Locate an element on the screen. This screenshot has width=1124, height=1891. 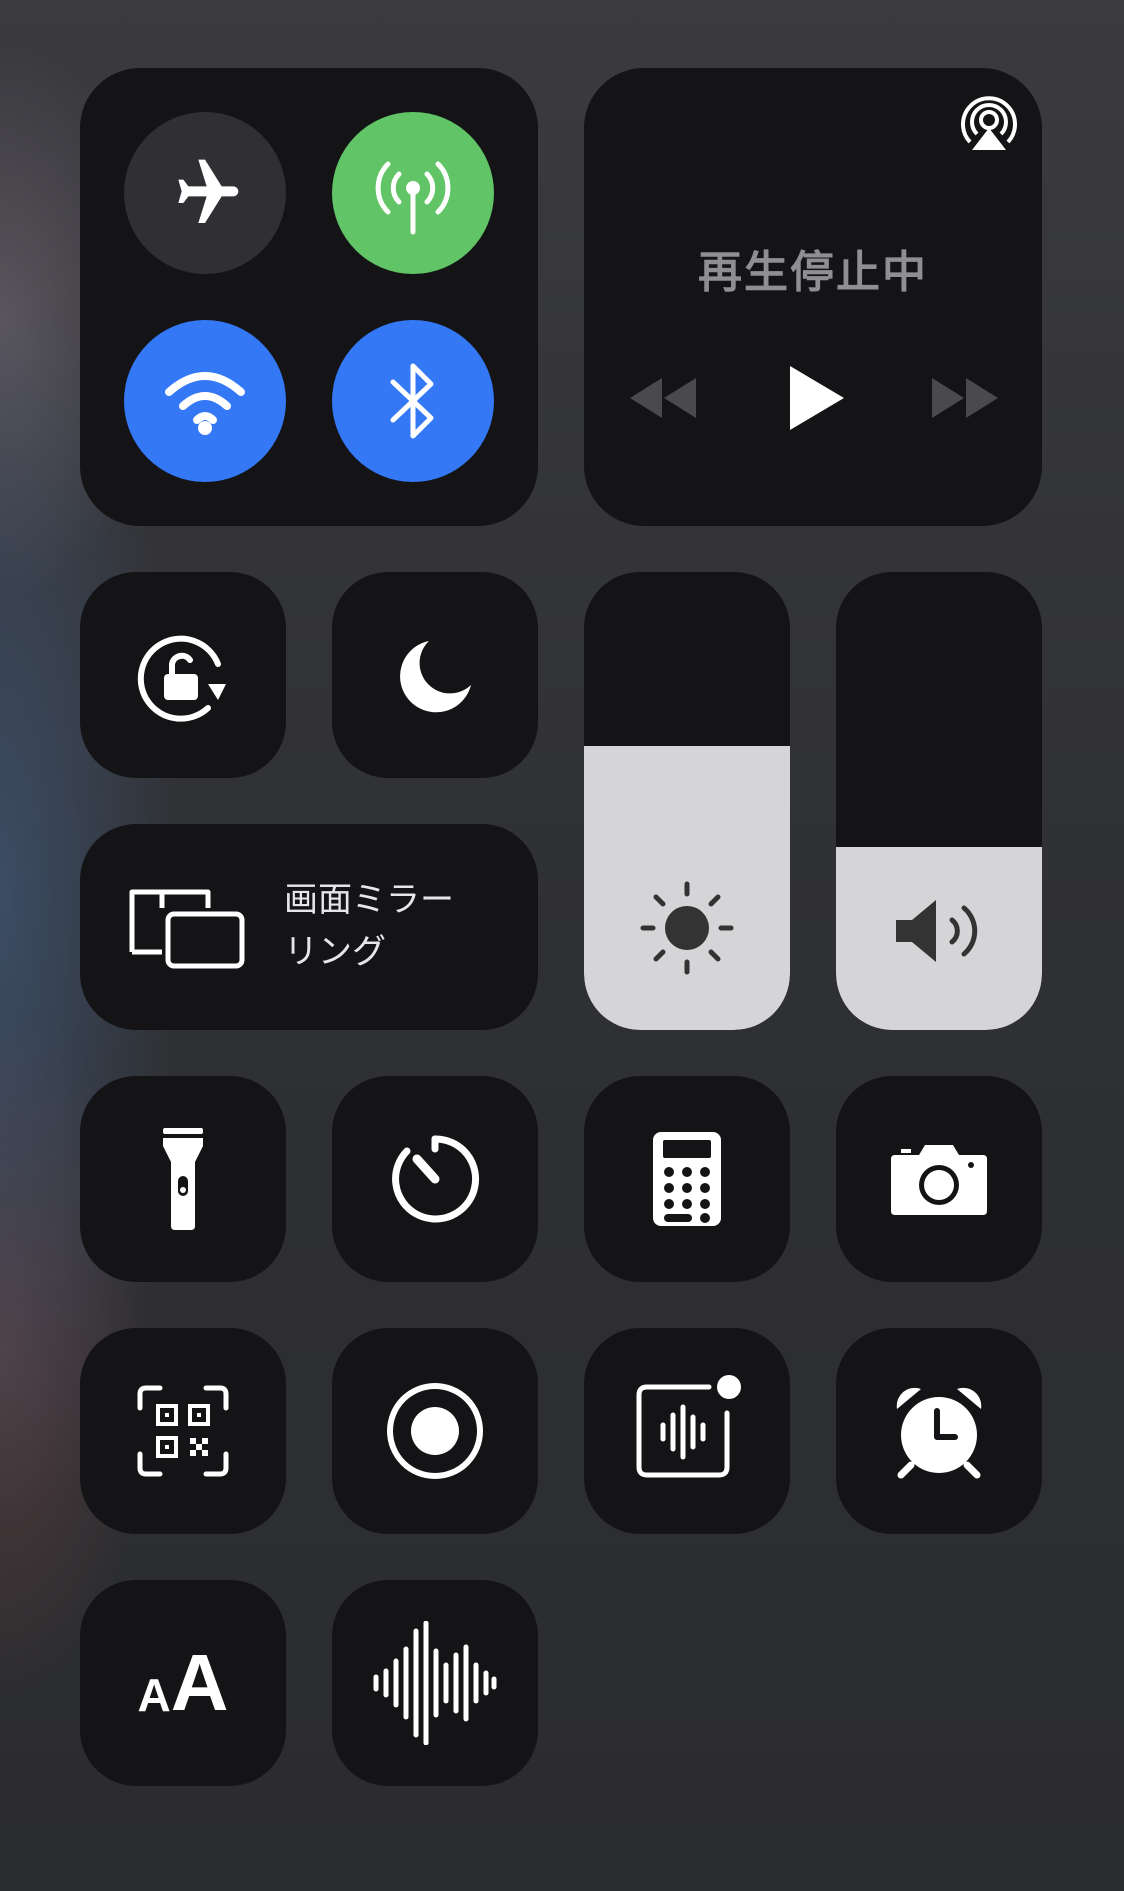
qr-code-scanner-button is located at coordinates (183, 1431).